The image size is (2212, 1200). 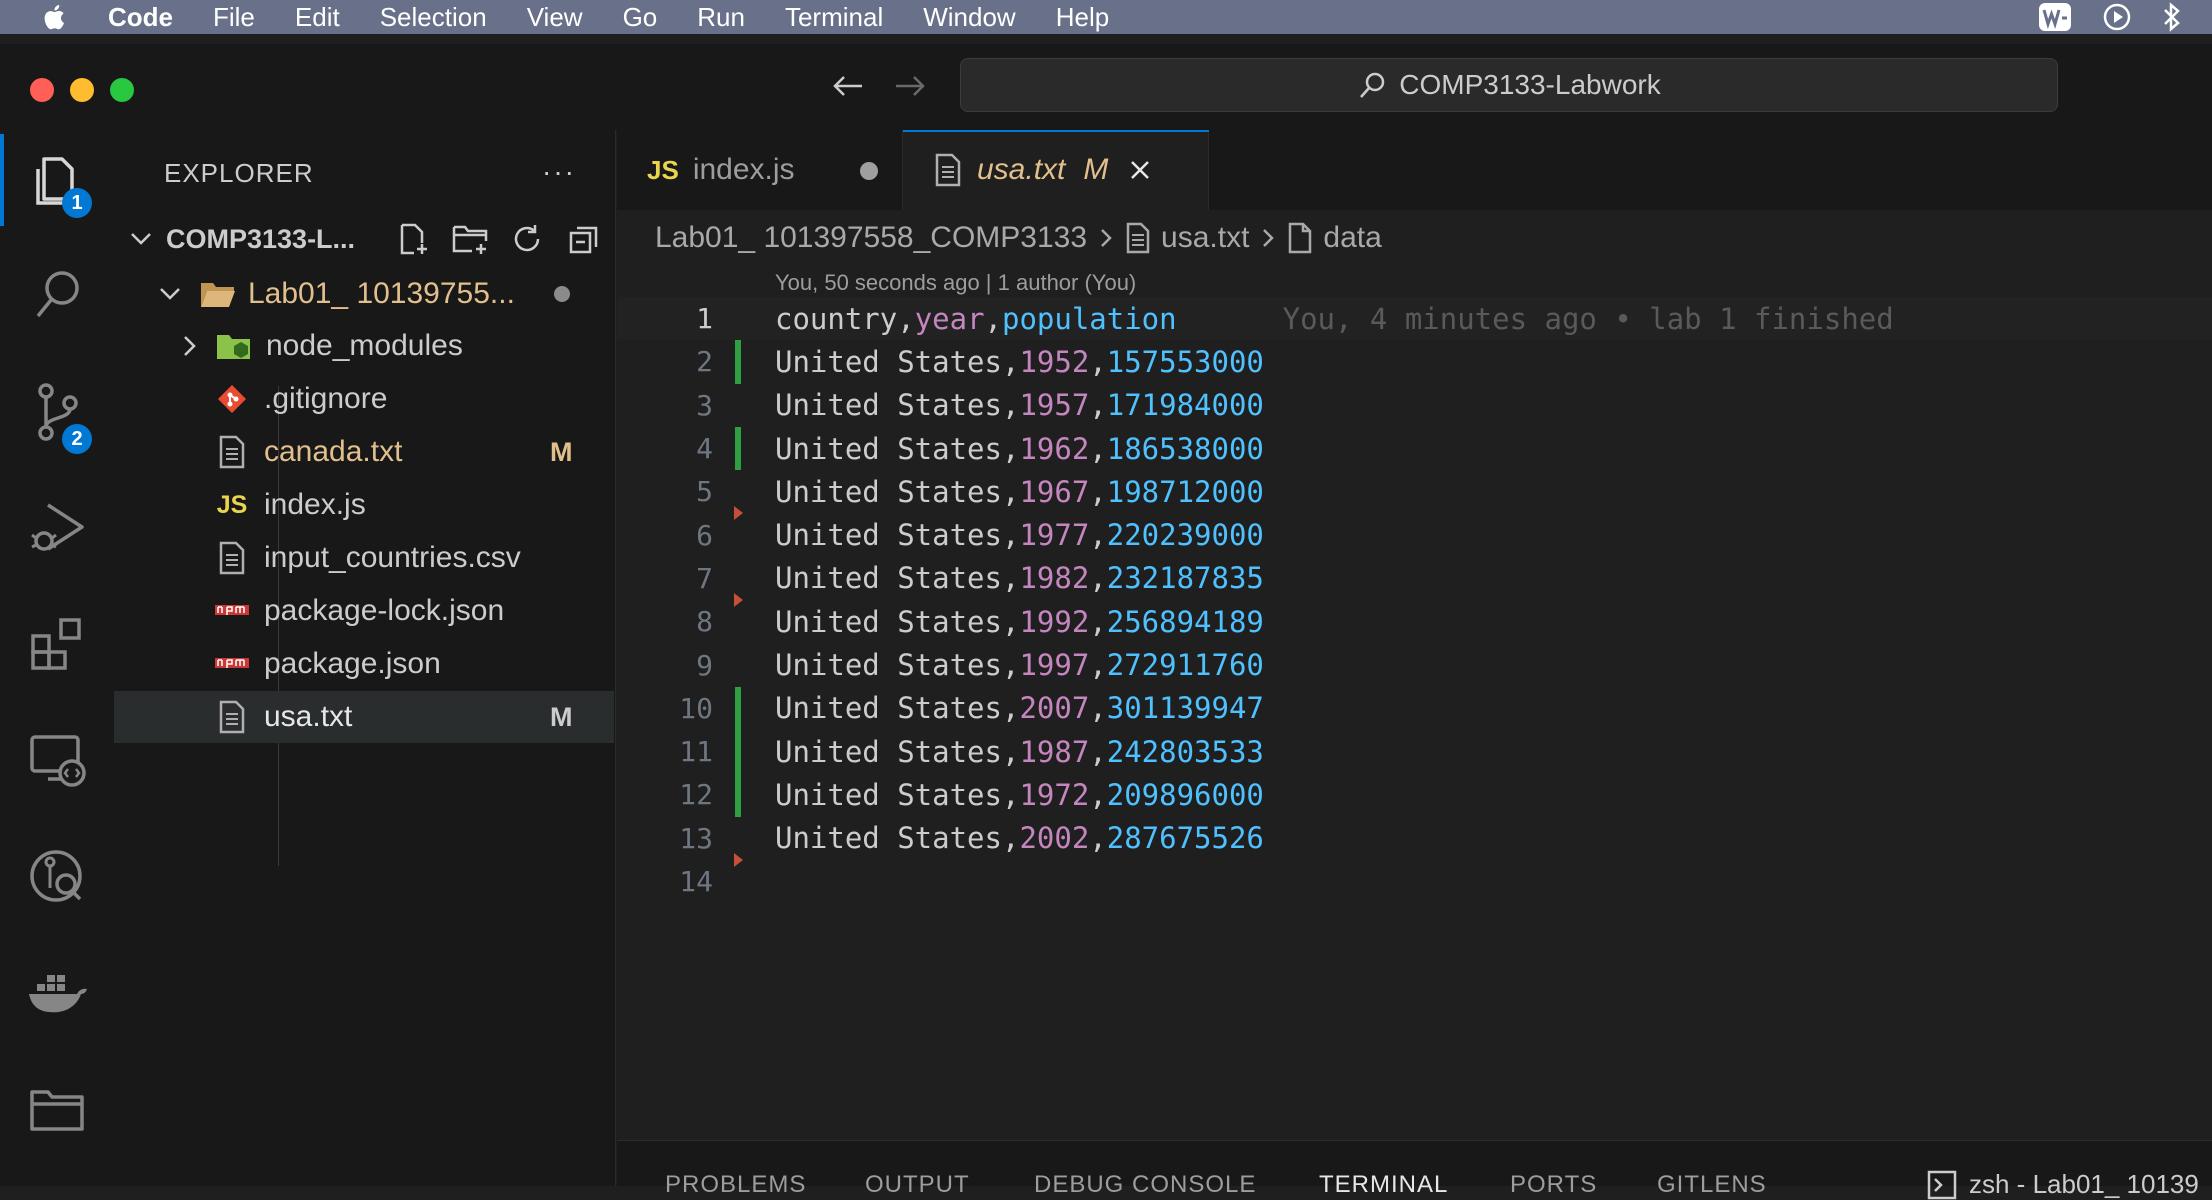 What do you see at coordinates (82, 90) in the screenshot?
I see `window-minimize-button` at bounding box center [82, 90].